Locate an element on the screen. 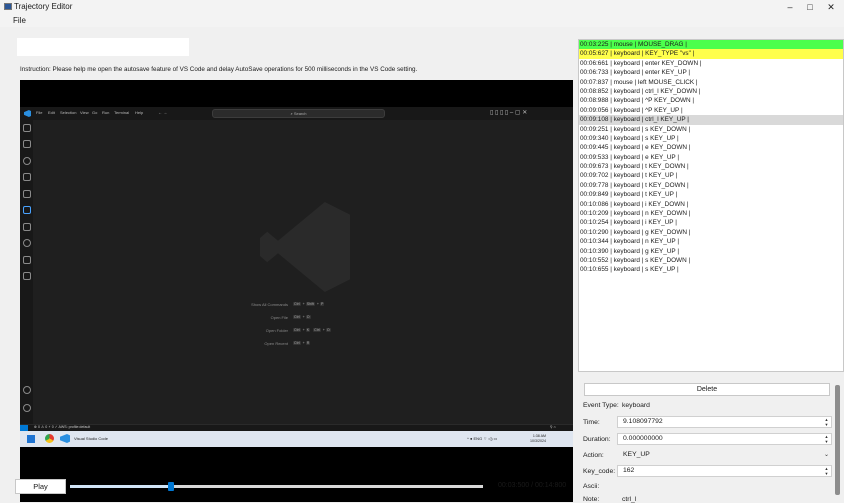  system-tray-icons: ^ ● ENG ⌔ ◁) ▭ is located at coordinates (482, 438).